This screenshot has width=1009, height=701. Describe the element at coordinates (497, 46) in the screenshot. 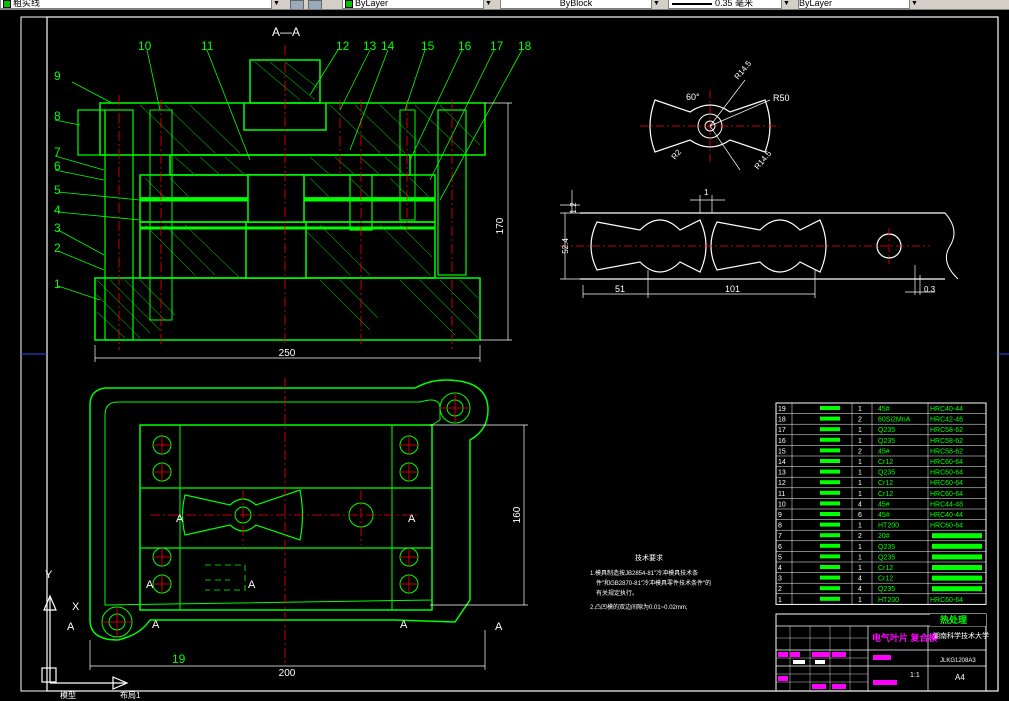

I see `svg-text: 17` at that location.